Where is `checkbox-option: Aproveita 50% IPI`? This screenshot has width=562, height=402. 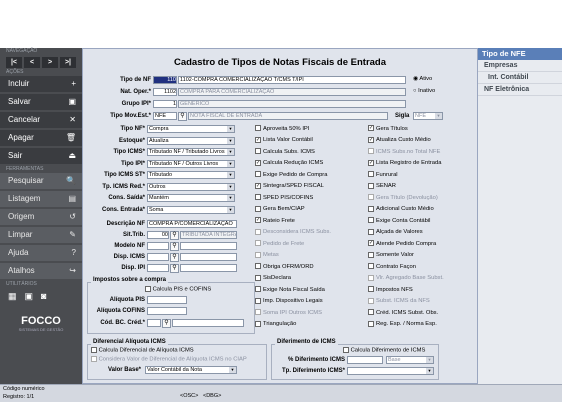
checkbox-option: Aproveita 50% IPI is located at coordinates (282, 128).